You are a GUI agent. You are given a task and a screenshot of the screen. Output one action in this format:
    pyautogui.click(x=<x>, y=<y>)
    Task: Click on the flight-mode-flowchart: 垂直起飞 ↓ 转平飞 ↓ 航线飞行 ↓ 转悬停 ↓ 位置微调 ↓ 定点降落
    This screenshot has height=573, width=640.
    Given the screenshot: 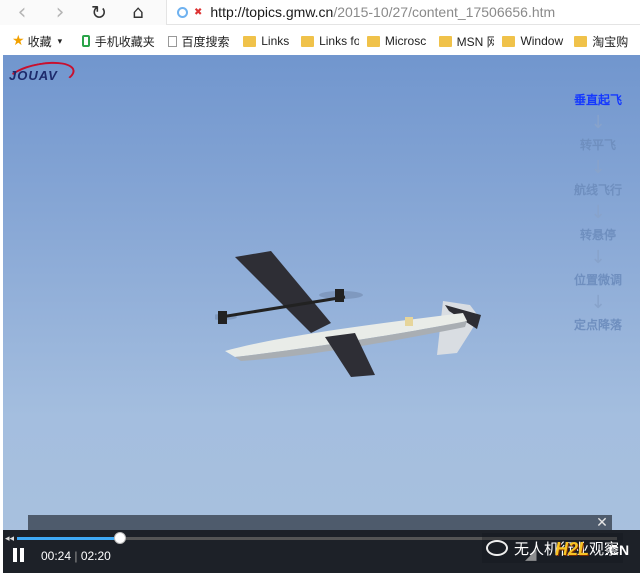 What is the action you would take?
    pyautogui.click(x=598, y=212)
    